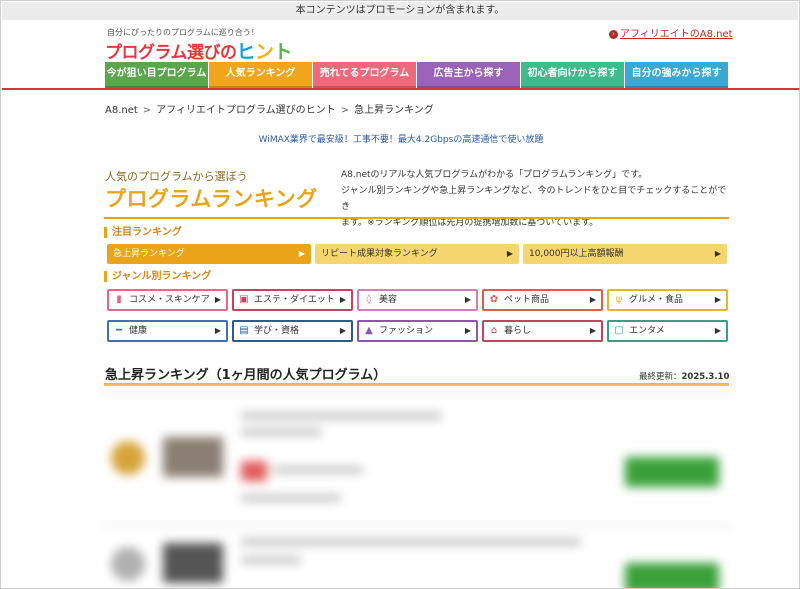 The image size is (800, 589). What do you see at coordinates (176, 176) in the screenshot?
I see `lead-subtitle: 人気のプログラムから選ぼう` at bounding box center [176, 176].